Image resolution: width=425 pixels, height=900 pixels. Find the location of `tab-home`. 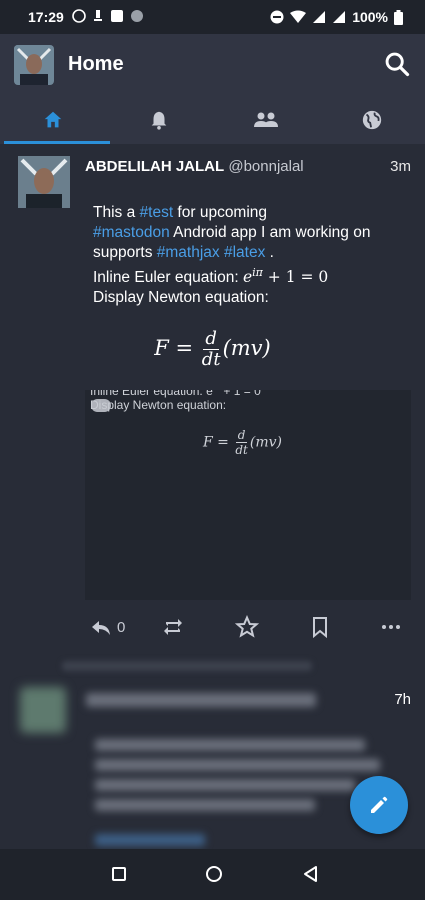

tab-home is located at coordinates (55, 120).